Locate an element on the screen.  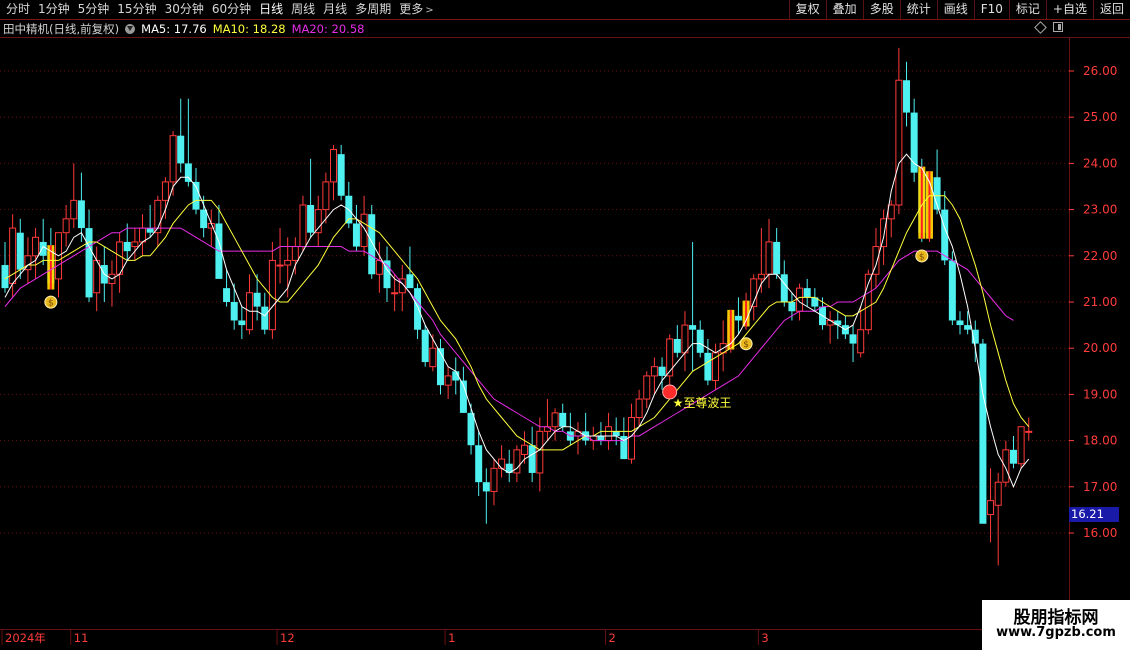
tab-multi-period: 多周期 is located at coordinates (373, 9).